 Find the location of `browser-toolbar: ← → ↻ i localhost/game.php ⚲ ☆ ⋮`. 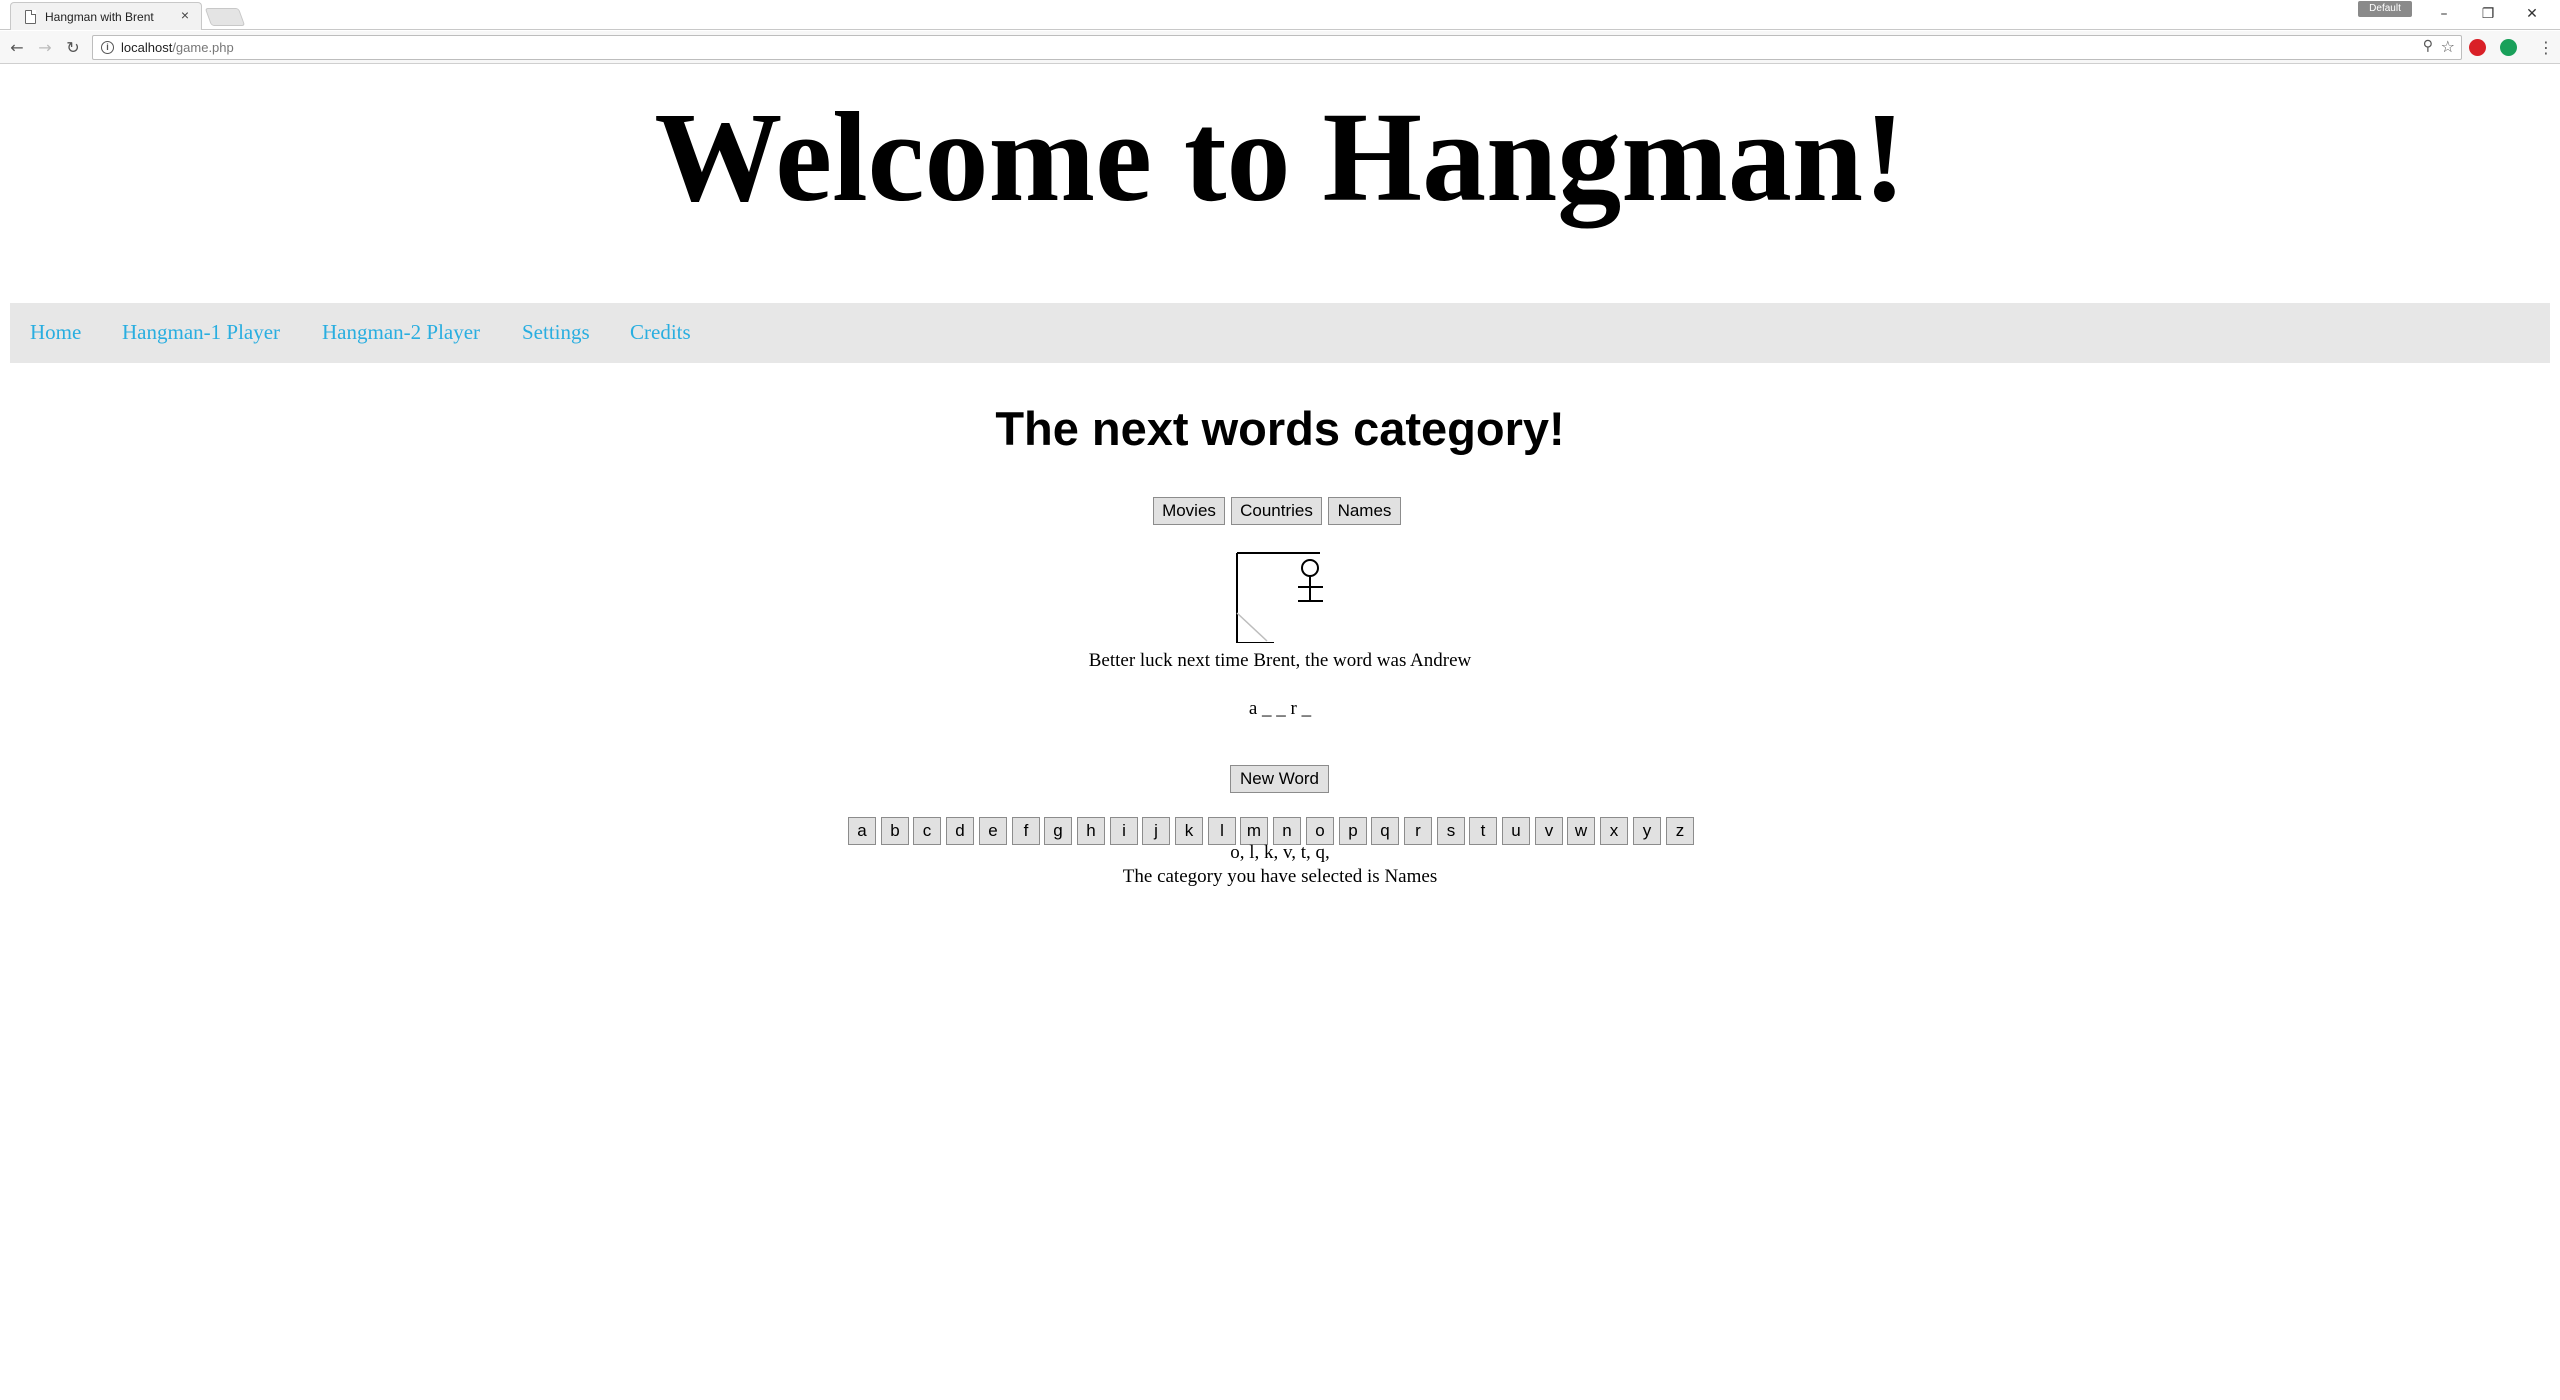

browser-toolbar: ← → ↻ i localhost/game.php ⚲ ☆ ⋮ is located at coordinates (1280, 47).